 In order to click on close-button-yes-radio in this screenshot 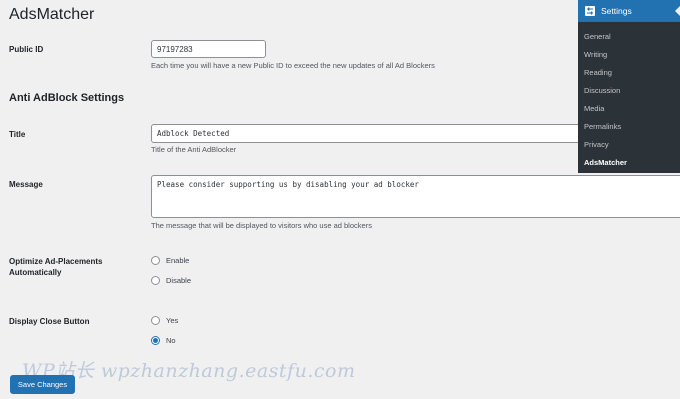, I will do `click(155, 320)`.